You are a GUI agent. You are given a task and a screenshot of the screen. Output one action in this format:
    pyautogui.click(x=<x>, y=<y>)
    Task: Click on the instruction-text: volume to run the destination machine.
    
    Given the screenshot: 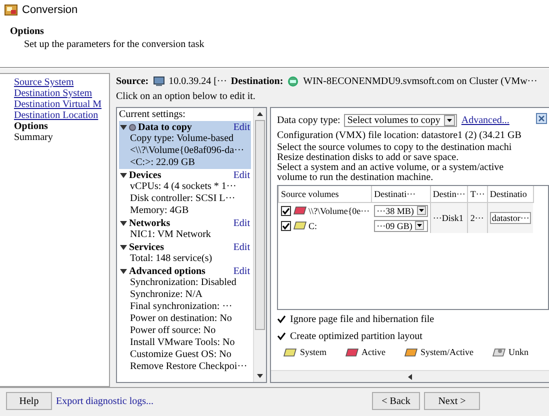 What is the action you would take?
    pyautogui.click(x=355, y=178)
    